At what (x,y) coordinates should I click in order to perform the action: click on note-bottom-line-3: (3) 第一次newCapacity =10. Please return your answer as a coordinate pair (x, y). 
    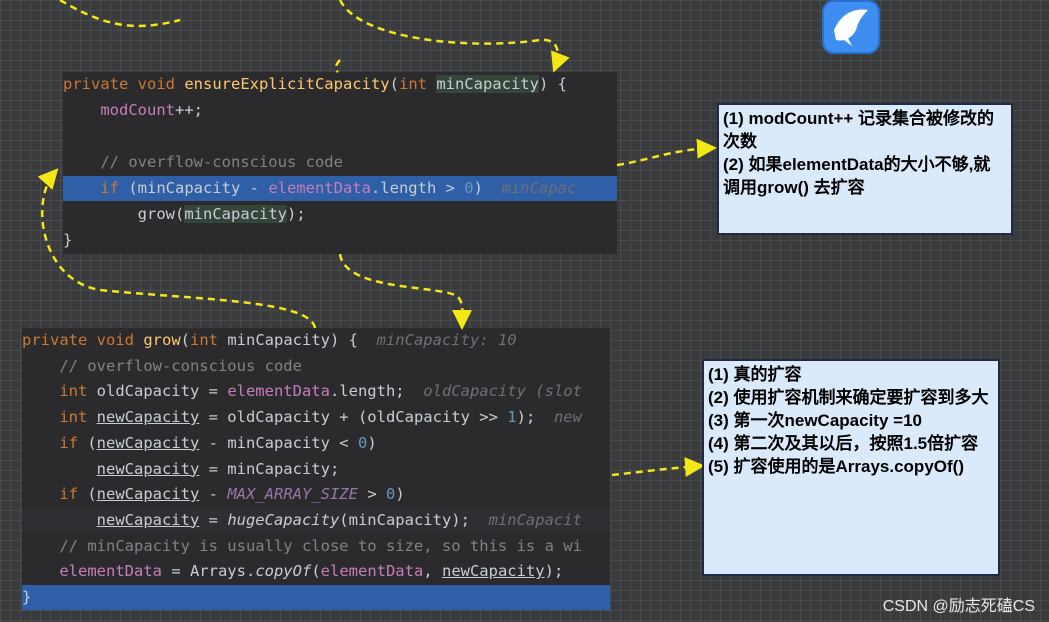
    Looking at the image, I should click on (815, 420).